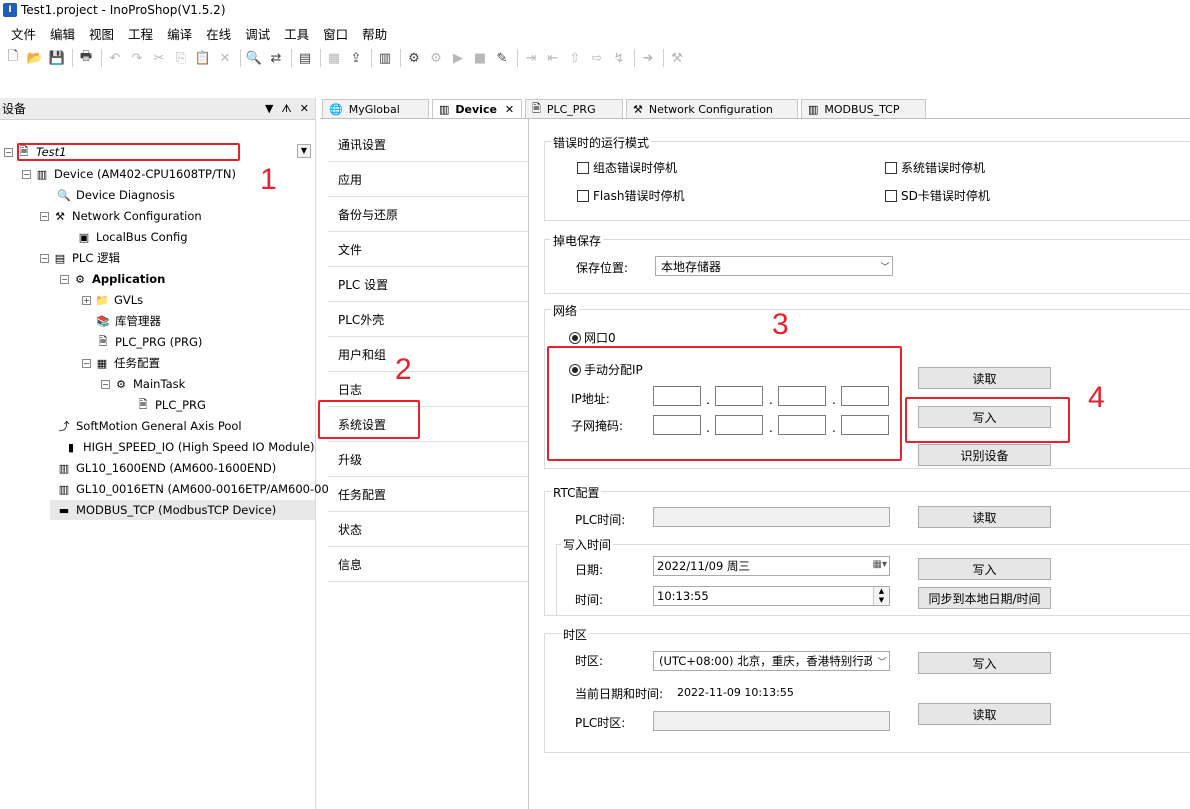 The width and height of the screenshot is (1190, 809). I want to click on sync-local-time-button: 同步到本地日期/时间, so click(984, 598).